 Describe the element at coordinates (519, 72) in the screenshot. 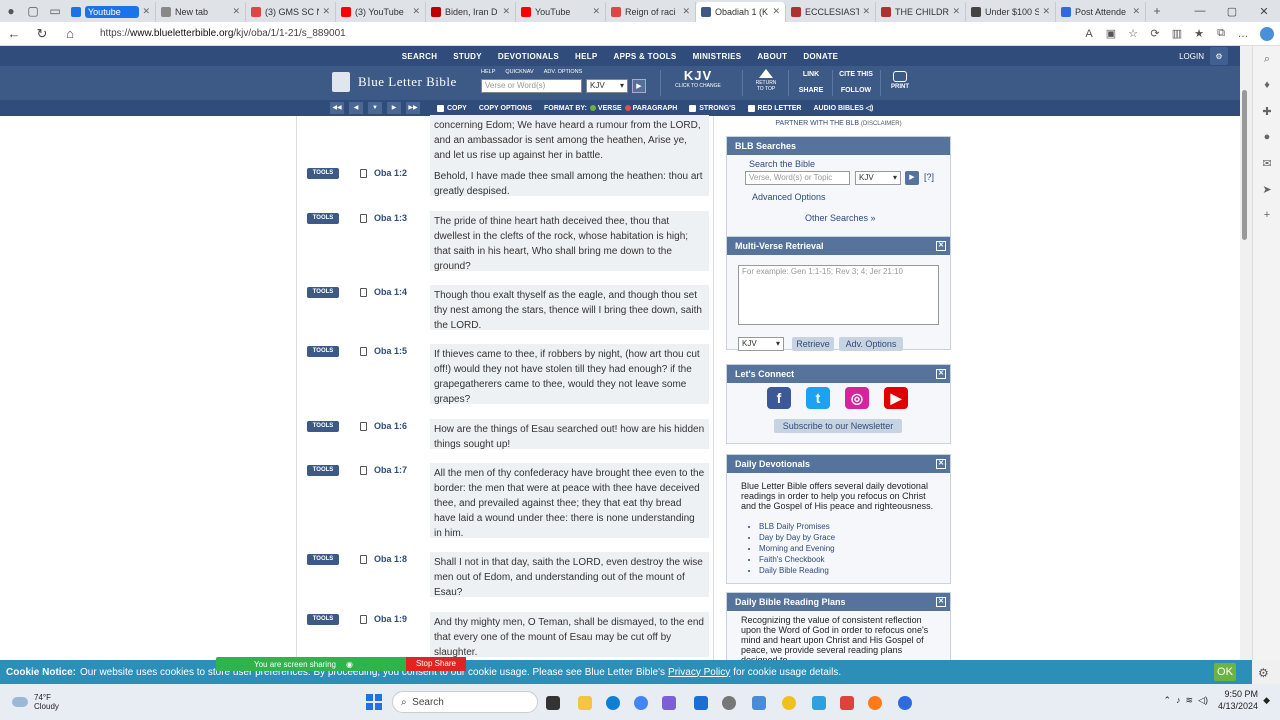

I see `quicknav-link: QUICKNAV` at that location.